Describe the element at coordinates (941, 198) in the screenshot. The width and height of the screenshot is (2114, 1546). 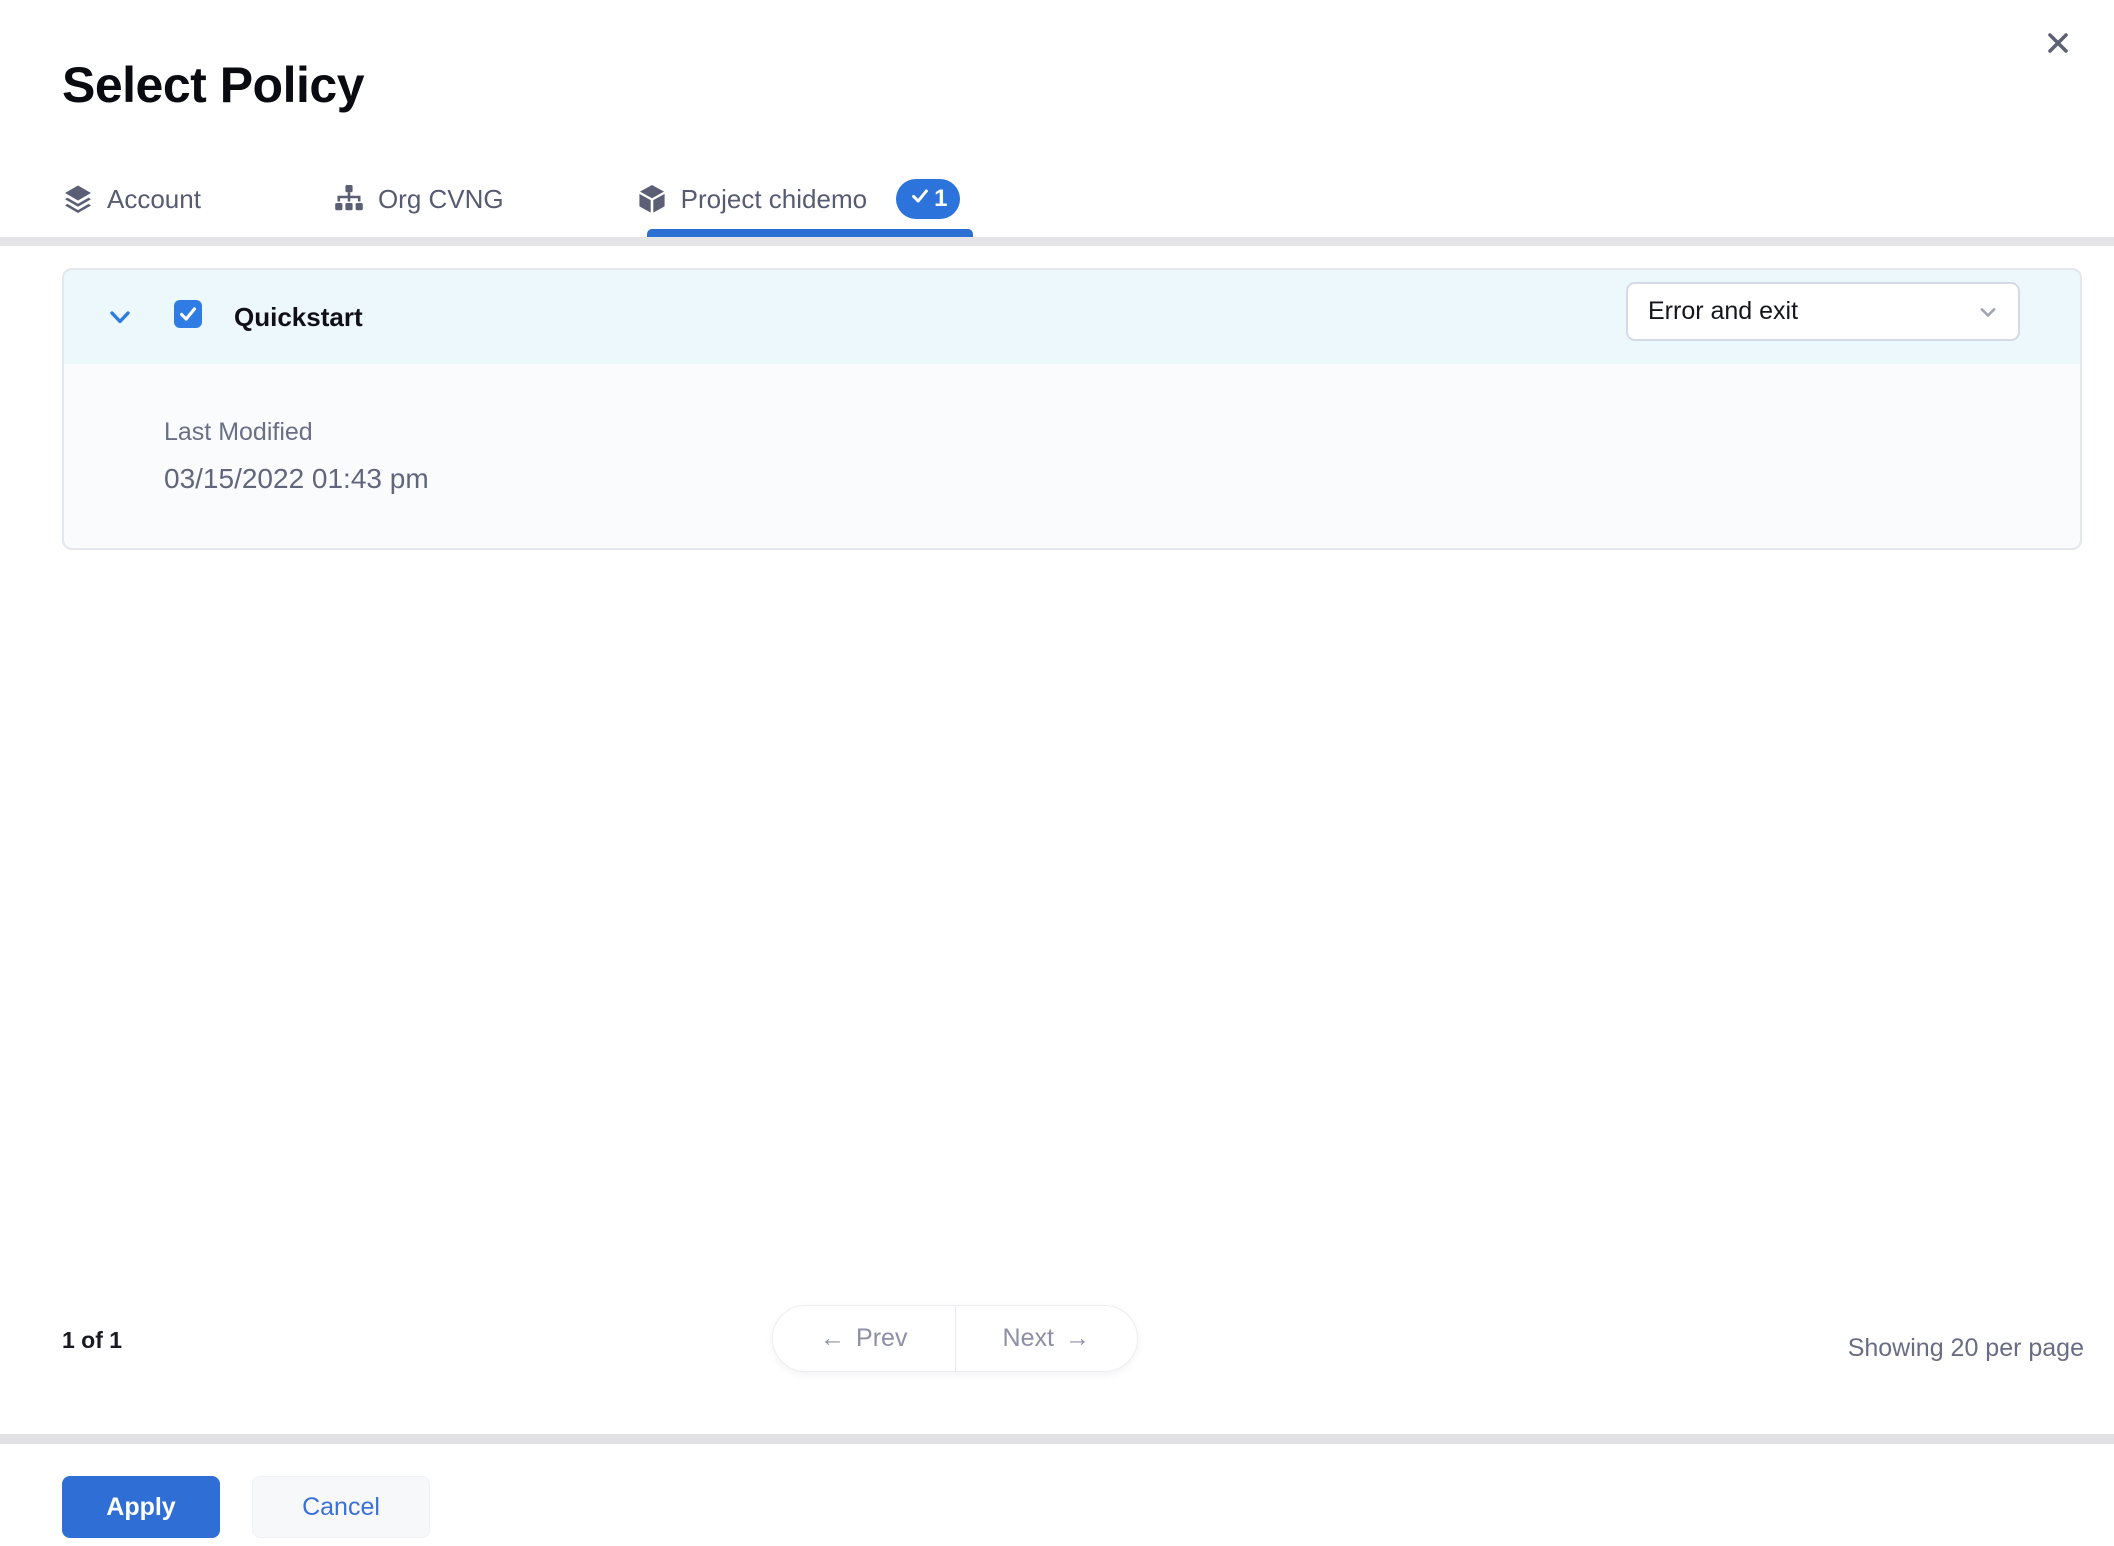
I see `badge-count: 1` at that location.